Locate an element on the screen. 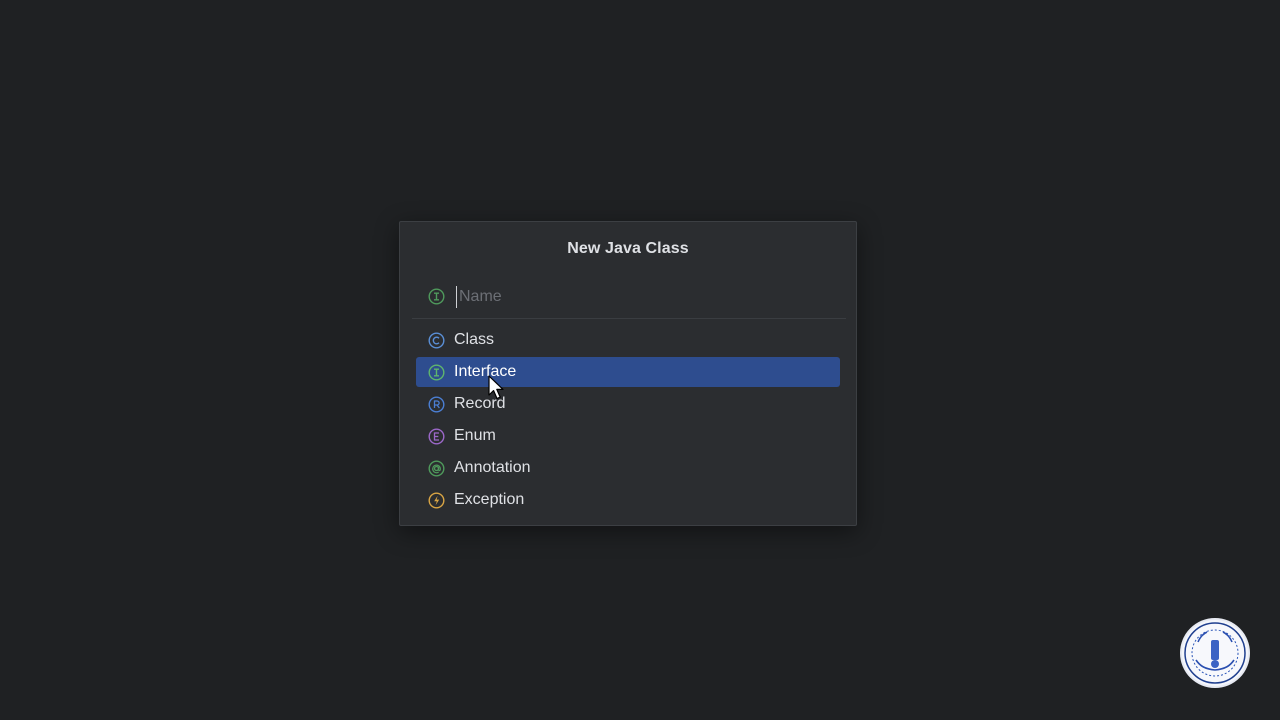 The width and height of the screenshot is (1280, 720). kind-item-class: Class is located at coordinates (628, 340).